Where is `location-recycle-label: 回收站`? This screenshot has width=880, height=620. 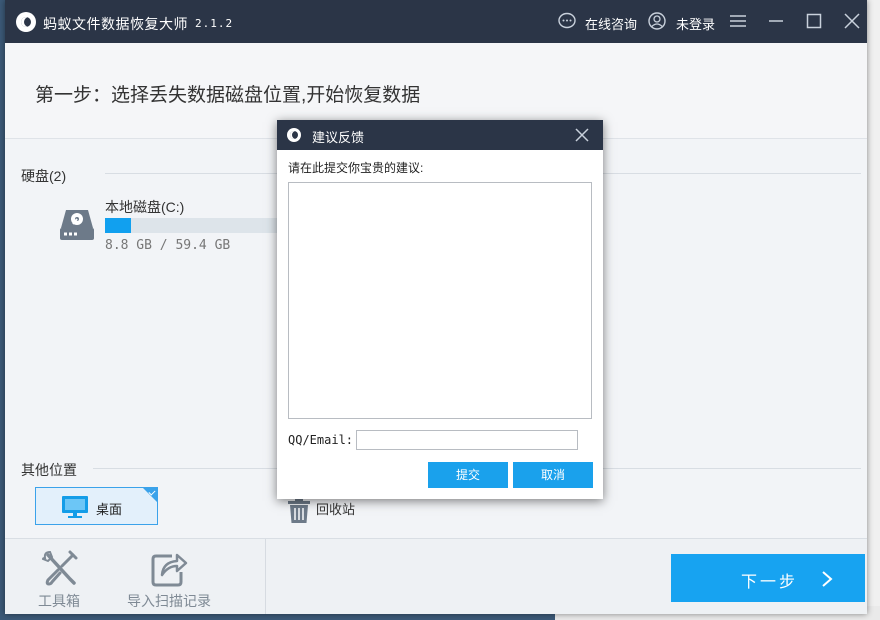 location-recycle-label: 回收站 is located at coordinates (336, 509).